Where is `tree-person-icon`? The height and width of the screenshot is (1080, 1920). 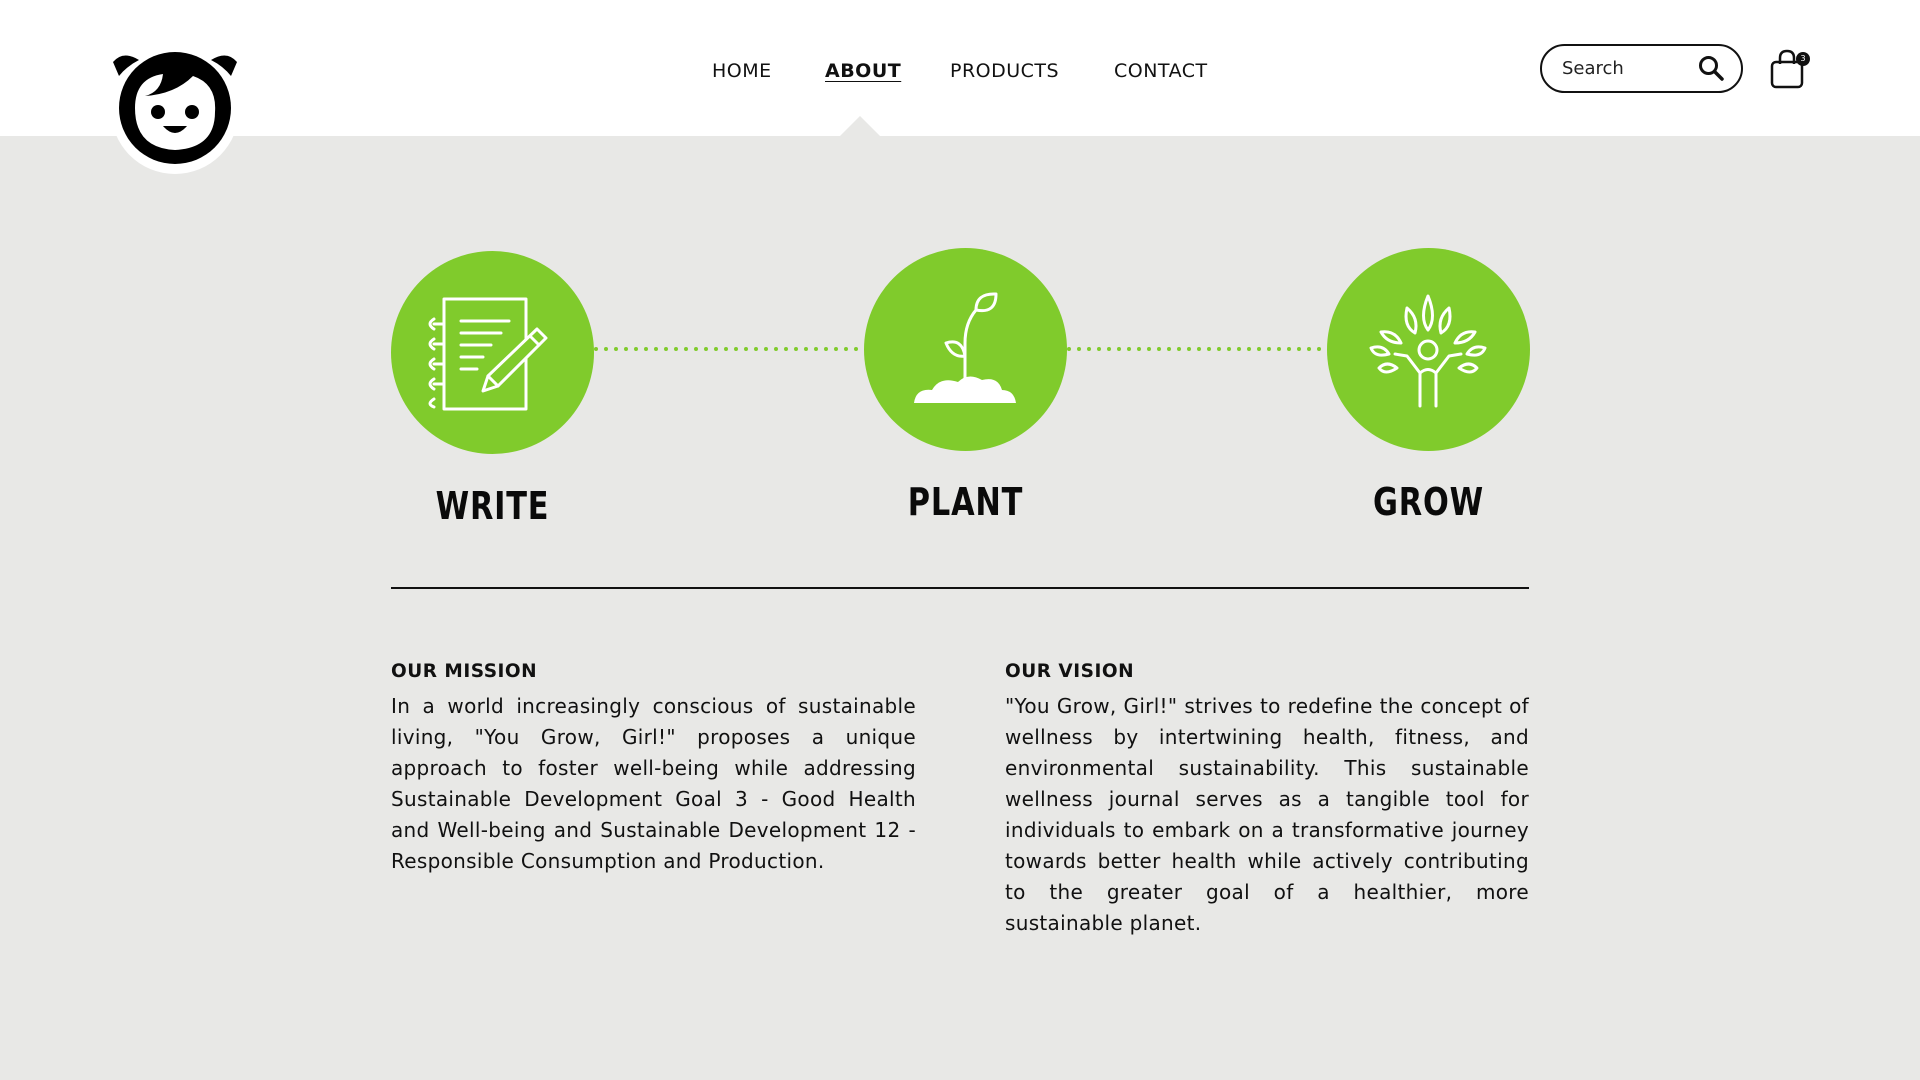 tree-person-icon is located at coordinates (1428, 351).